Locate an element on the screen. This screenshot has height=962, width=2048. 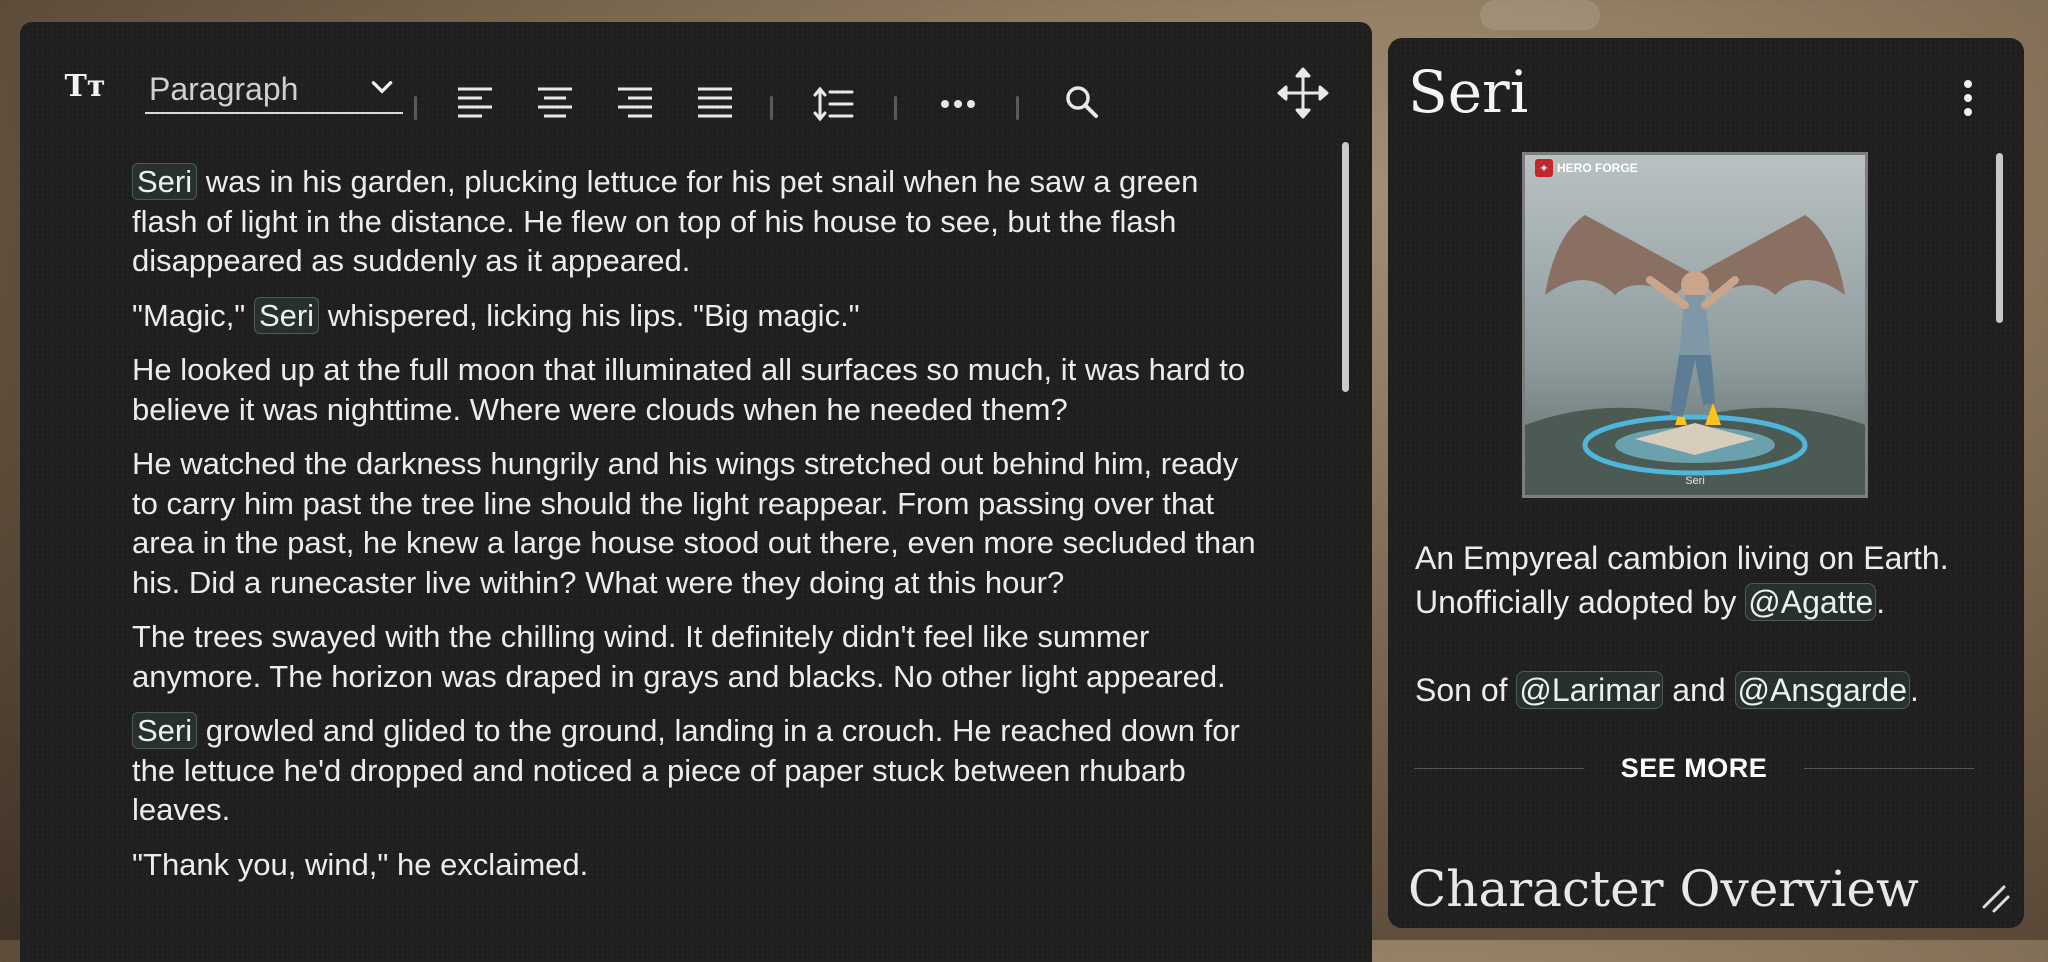
kebab-menu-icon is located at coordinates (1968, 100).